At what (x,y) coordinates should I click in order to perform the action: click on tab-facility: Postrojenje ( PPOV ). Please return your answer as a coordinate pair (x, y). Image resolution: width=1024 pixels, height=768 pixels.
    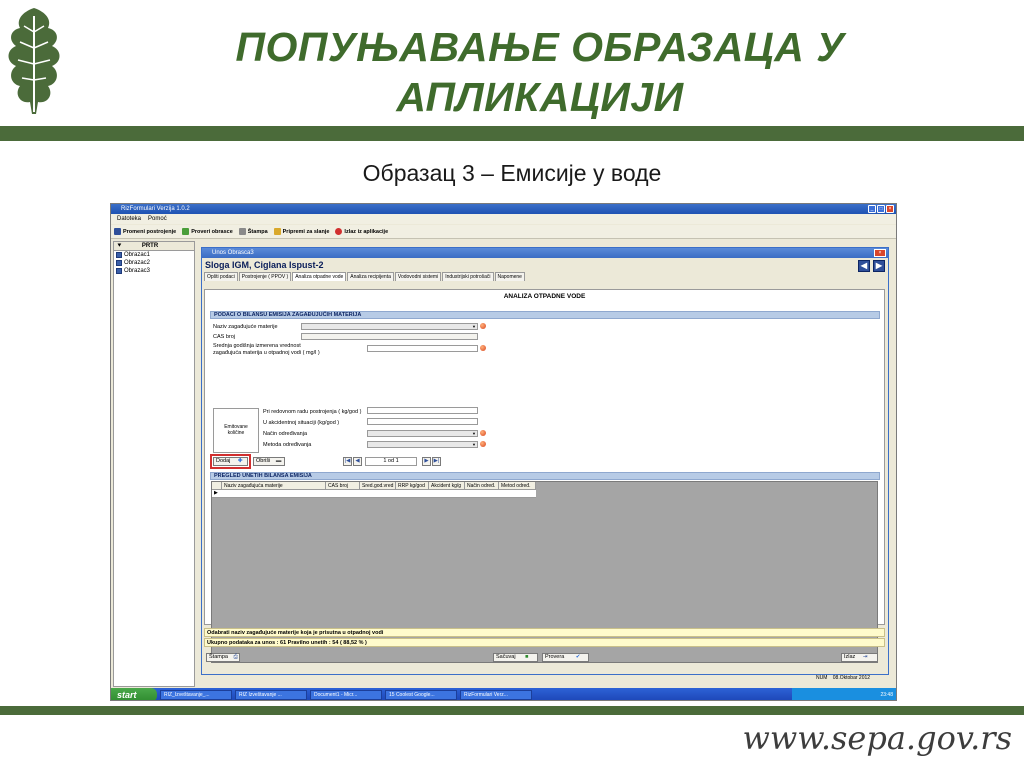
    Looking at the image, I should click on (265, 276).